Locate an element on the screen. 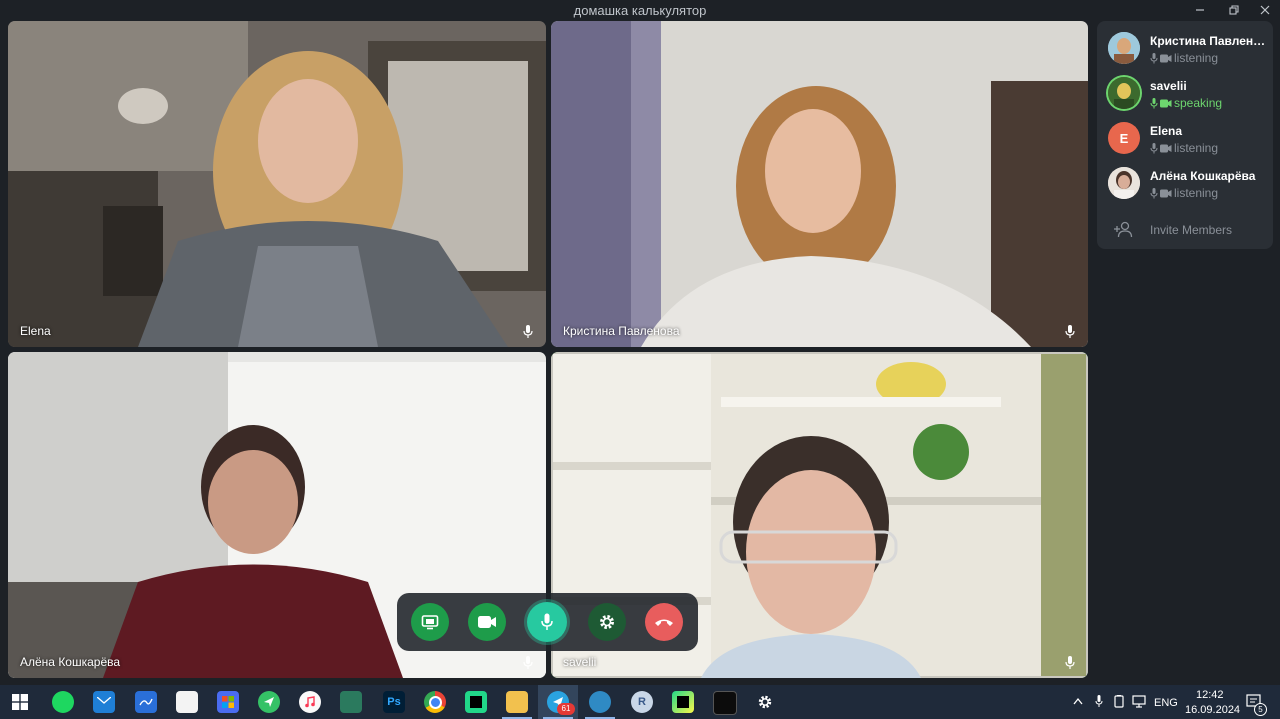 The height and width of the screenshot is (719, 1280). camera-toggle-button is located at coordinates (487, 622).